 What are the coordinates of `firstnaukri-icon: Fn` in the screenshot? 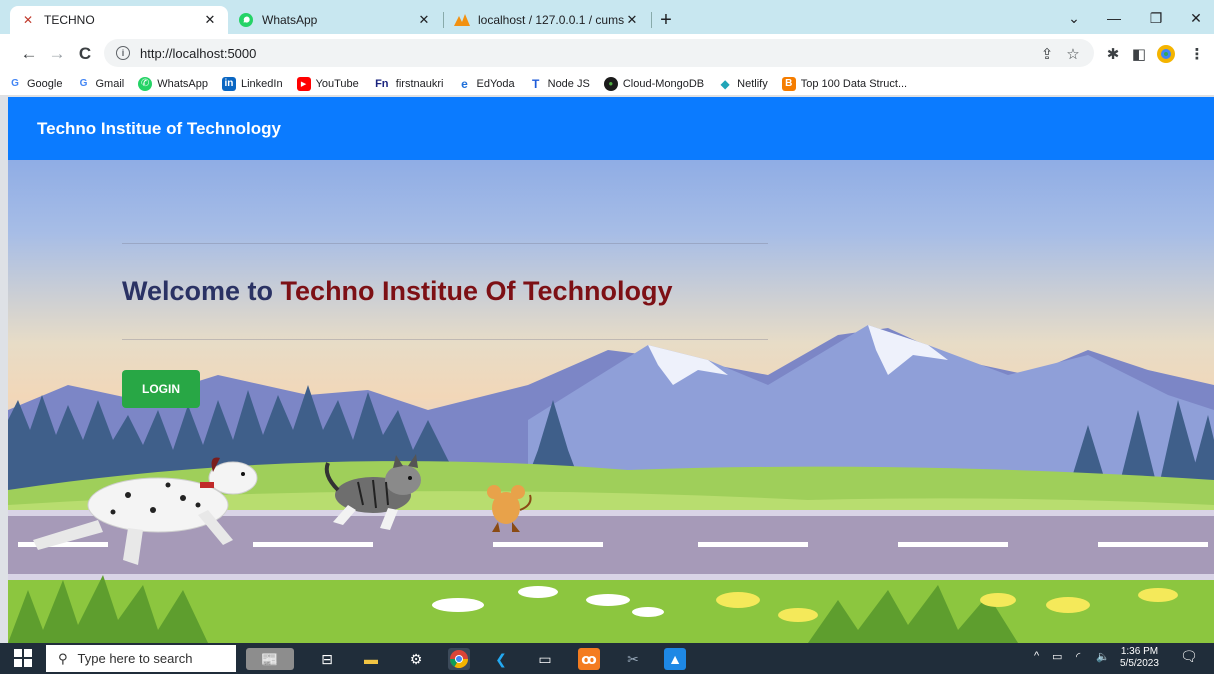 It's located at (382, 83).